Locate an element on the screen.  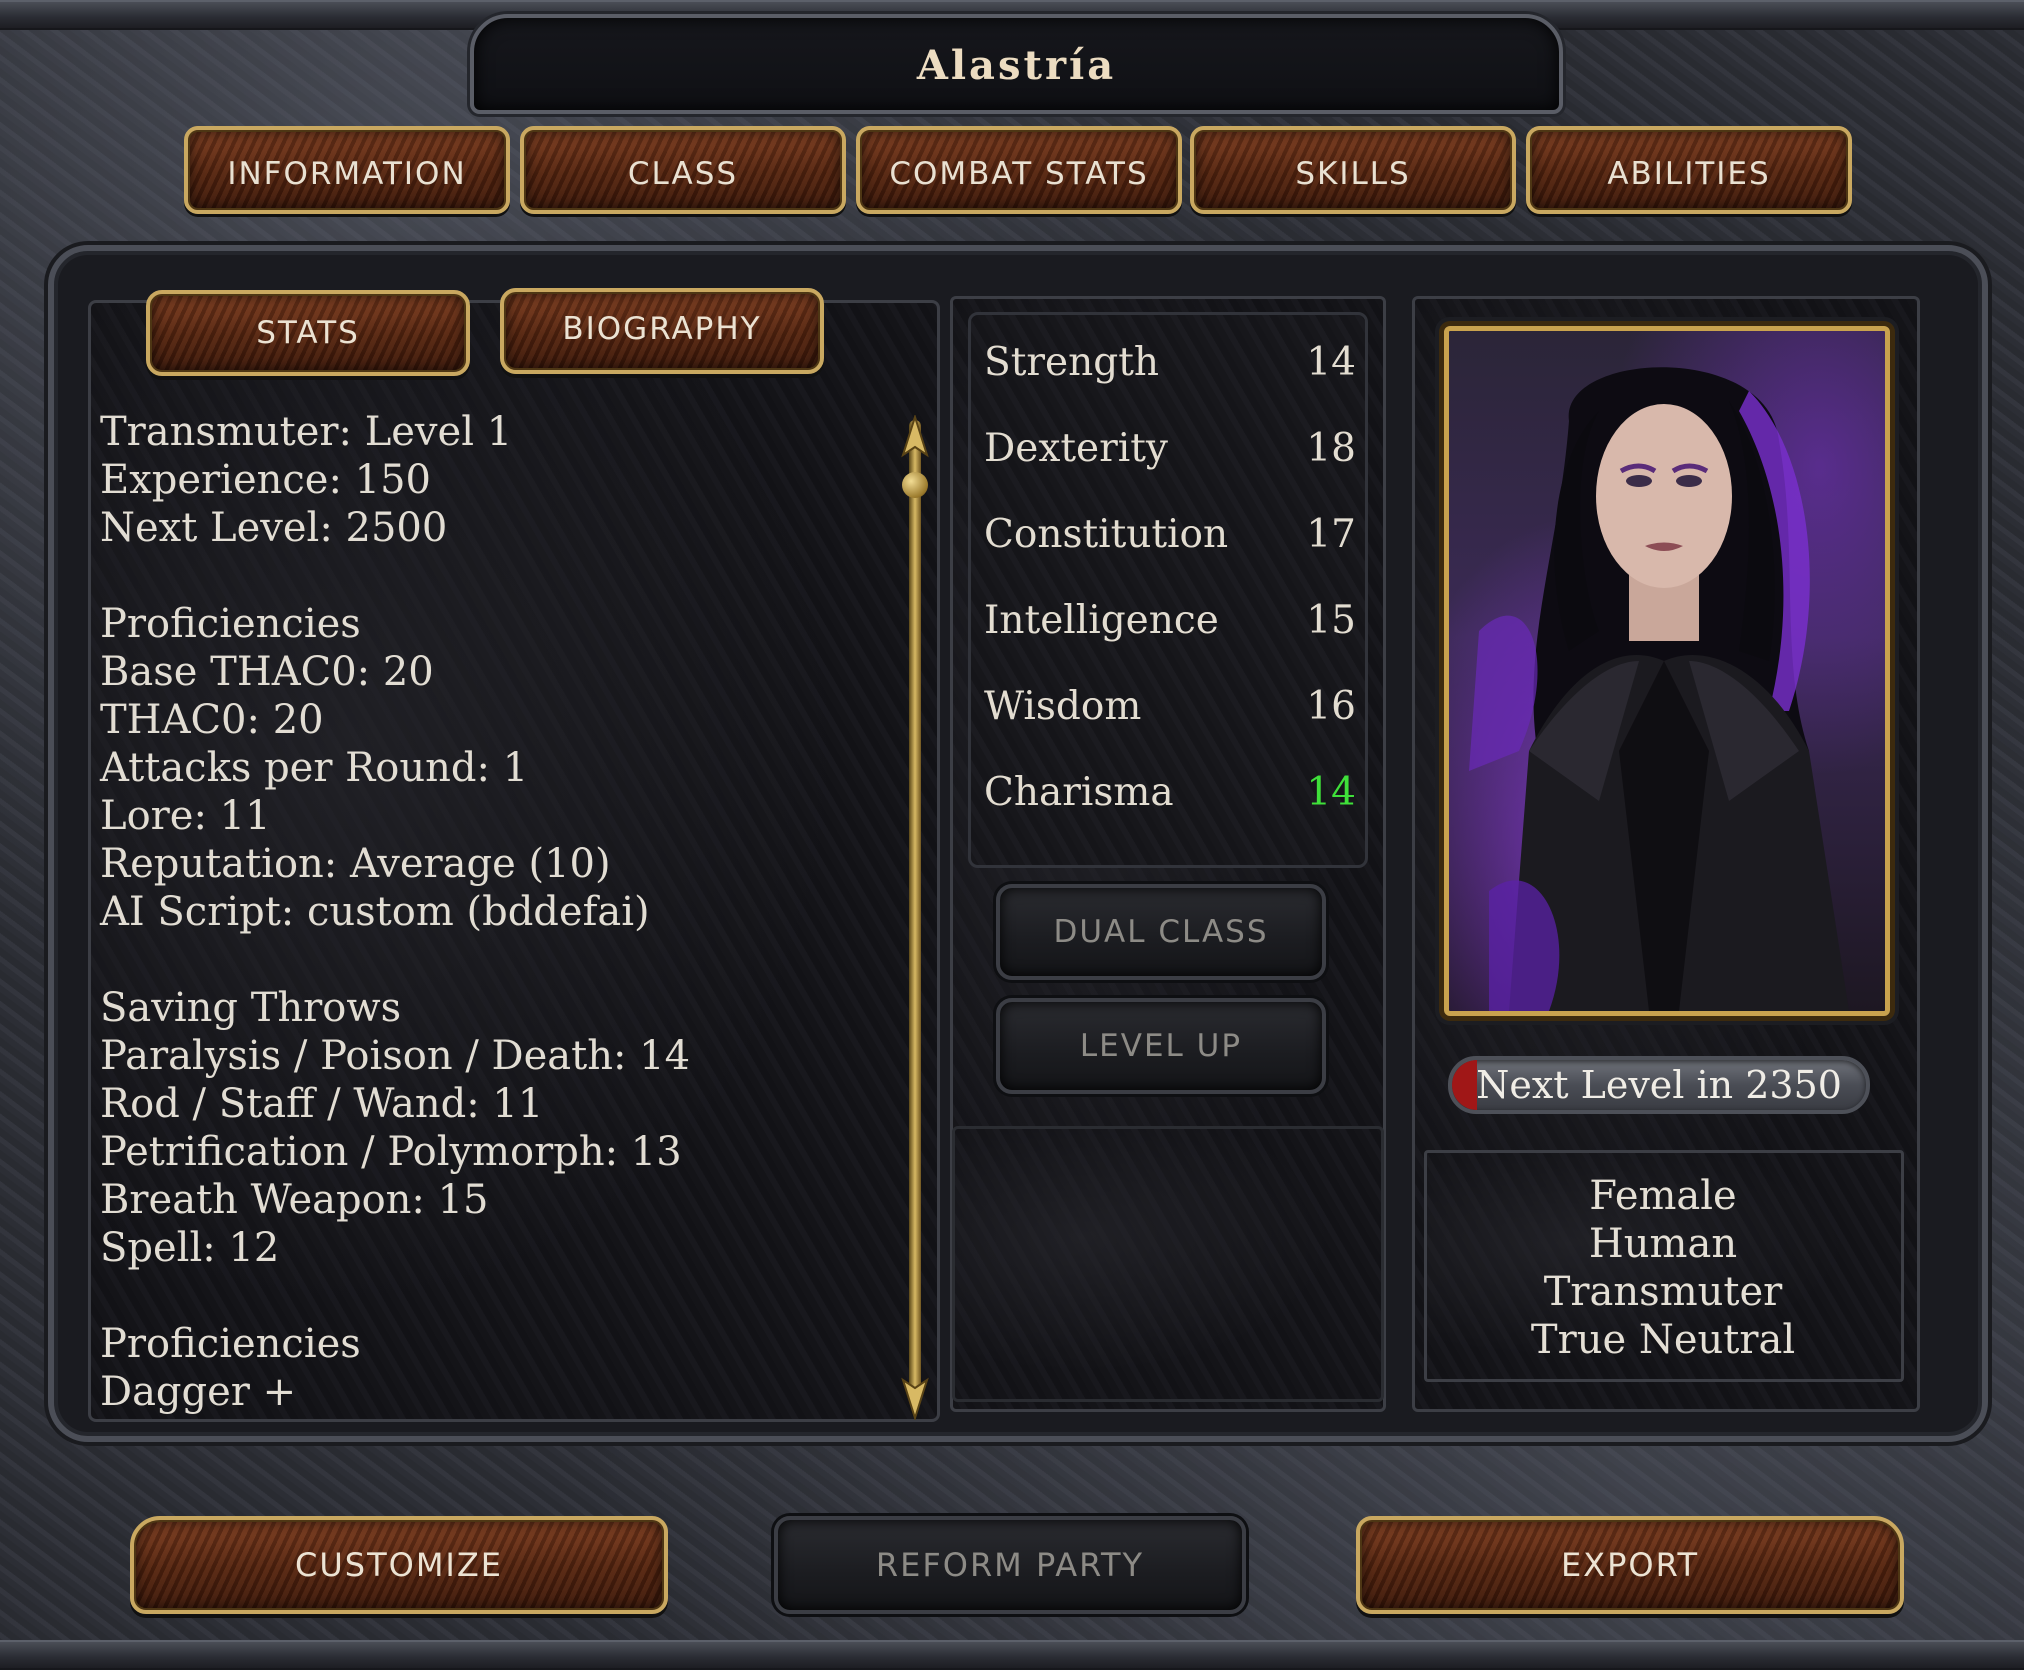
export-label: EXPORT is located at coordinates (1630, 1565).